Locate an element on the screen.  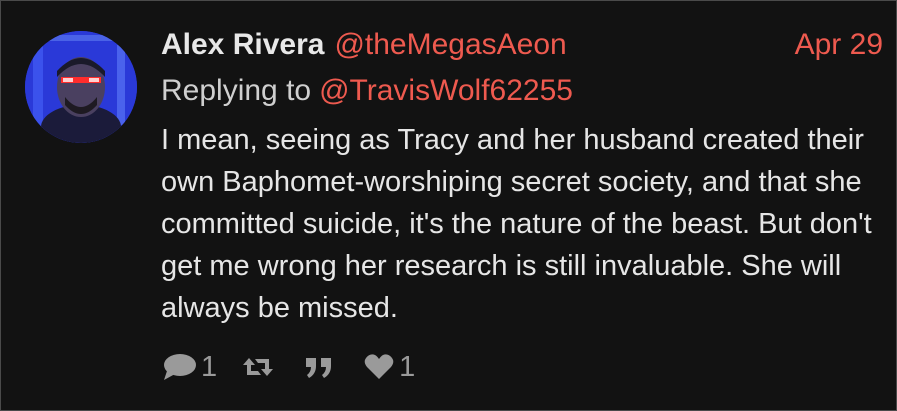
comment-icon is located at coordinates (180, 367).